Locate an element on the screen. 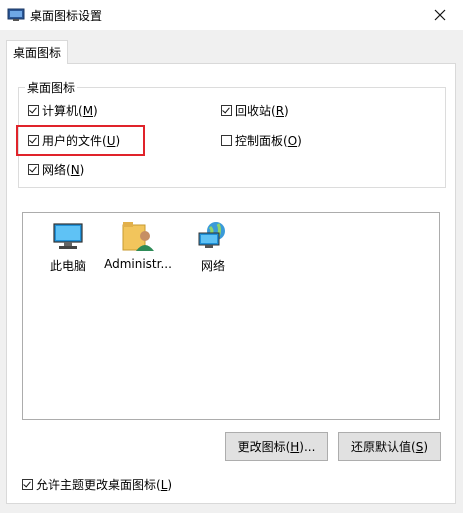 The height and width of the screenshot is (513, 463). button-label: 还原默认值(S) is located at coordinates (389, 447).